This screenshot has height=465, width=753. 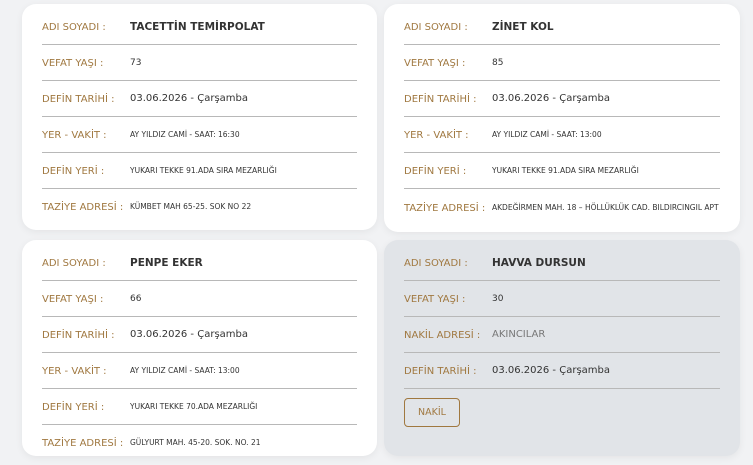 I want to click on name-row: ADI SOYADI : PENPE EKER, so click(x=199, y=263).